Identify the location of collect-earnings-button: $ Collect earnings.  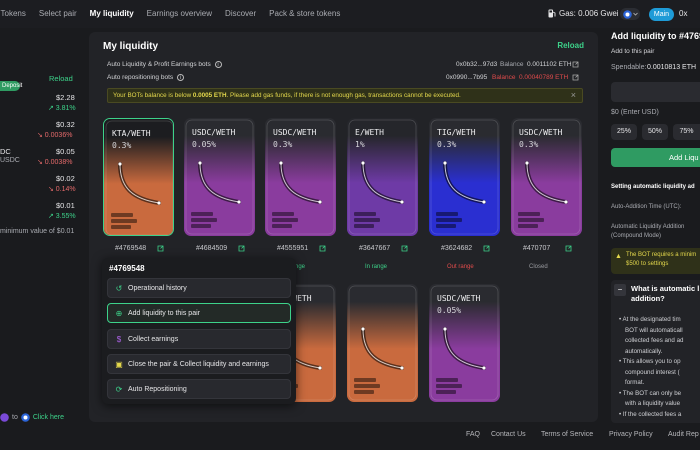
(199, 339).